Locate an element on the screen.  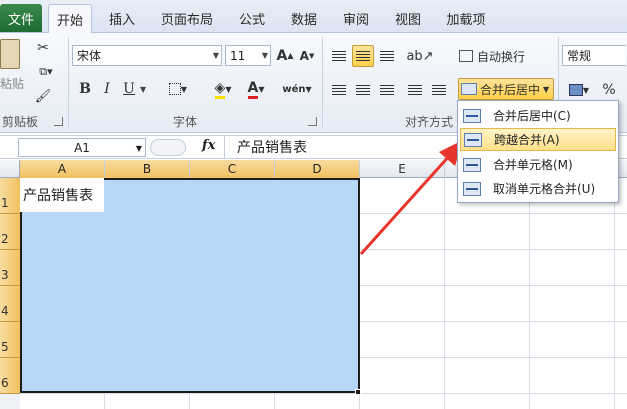
align-left-button is located at coordinates (339, 90).